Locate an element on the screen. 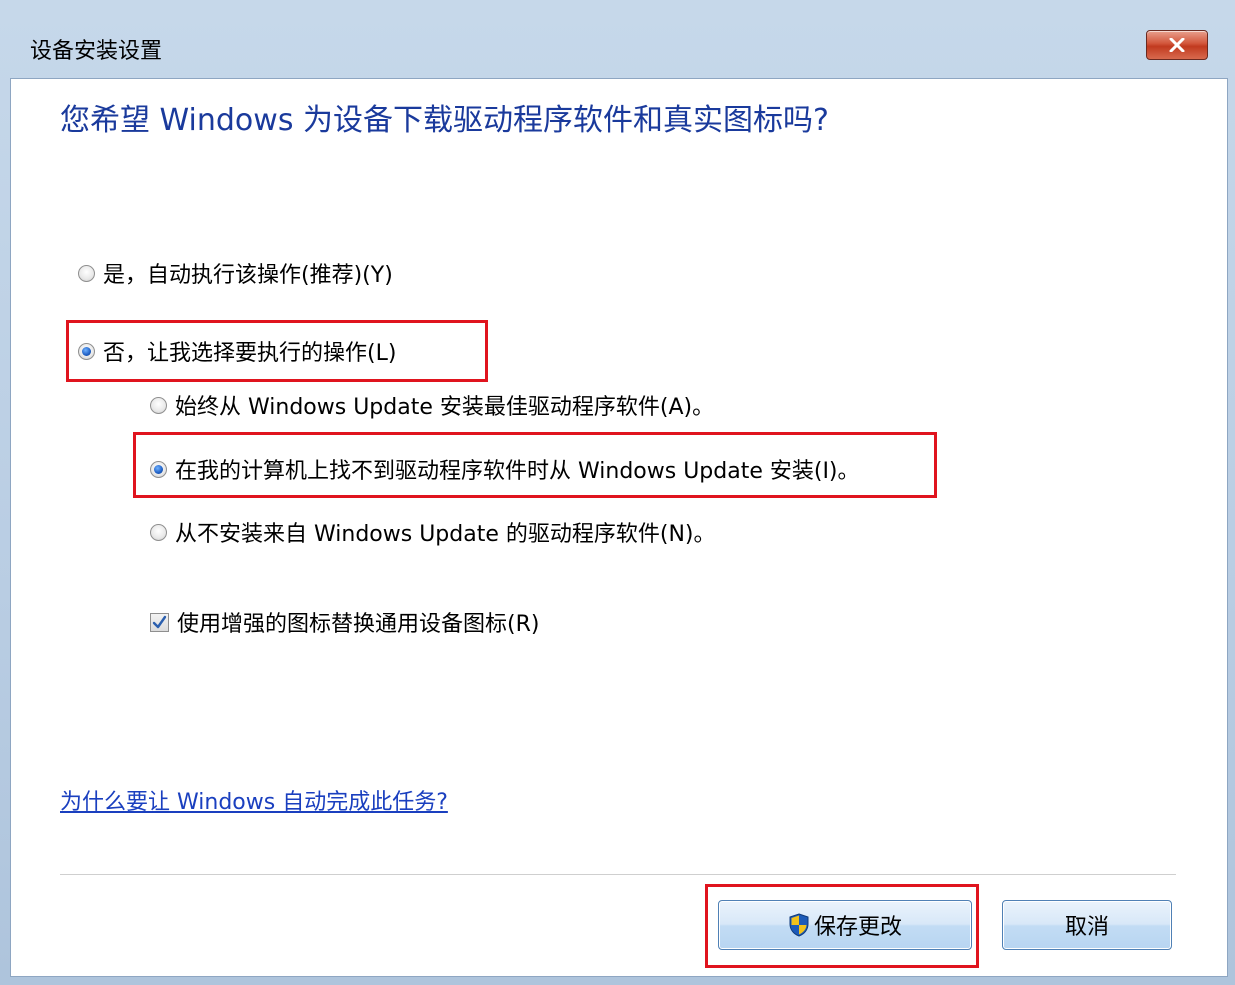 The width and height of the screenshot is (1235, 985). radio-yes-auto is located at coordinates (86, 273).